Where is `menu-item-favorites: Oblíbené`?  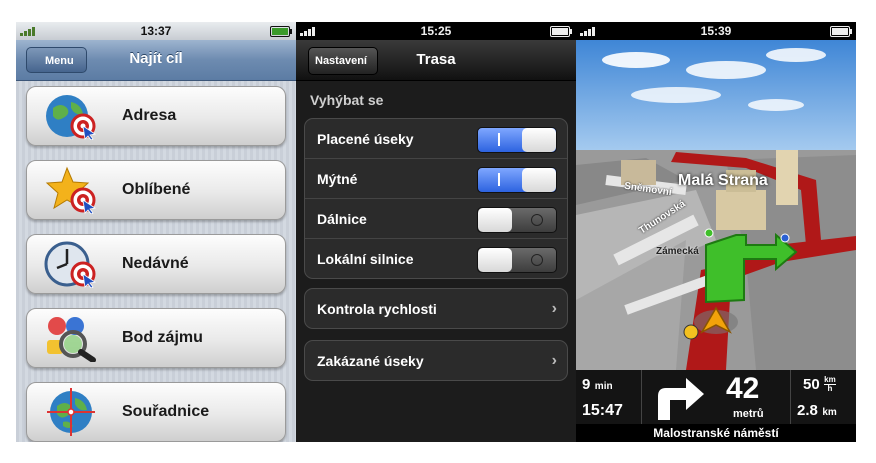 menu-item-favorites: Oblíbené is located at coordinates (156, 190).